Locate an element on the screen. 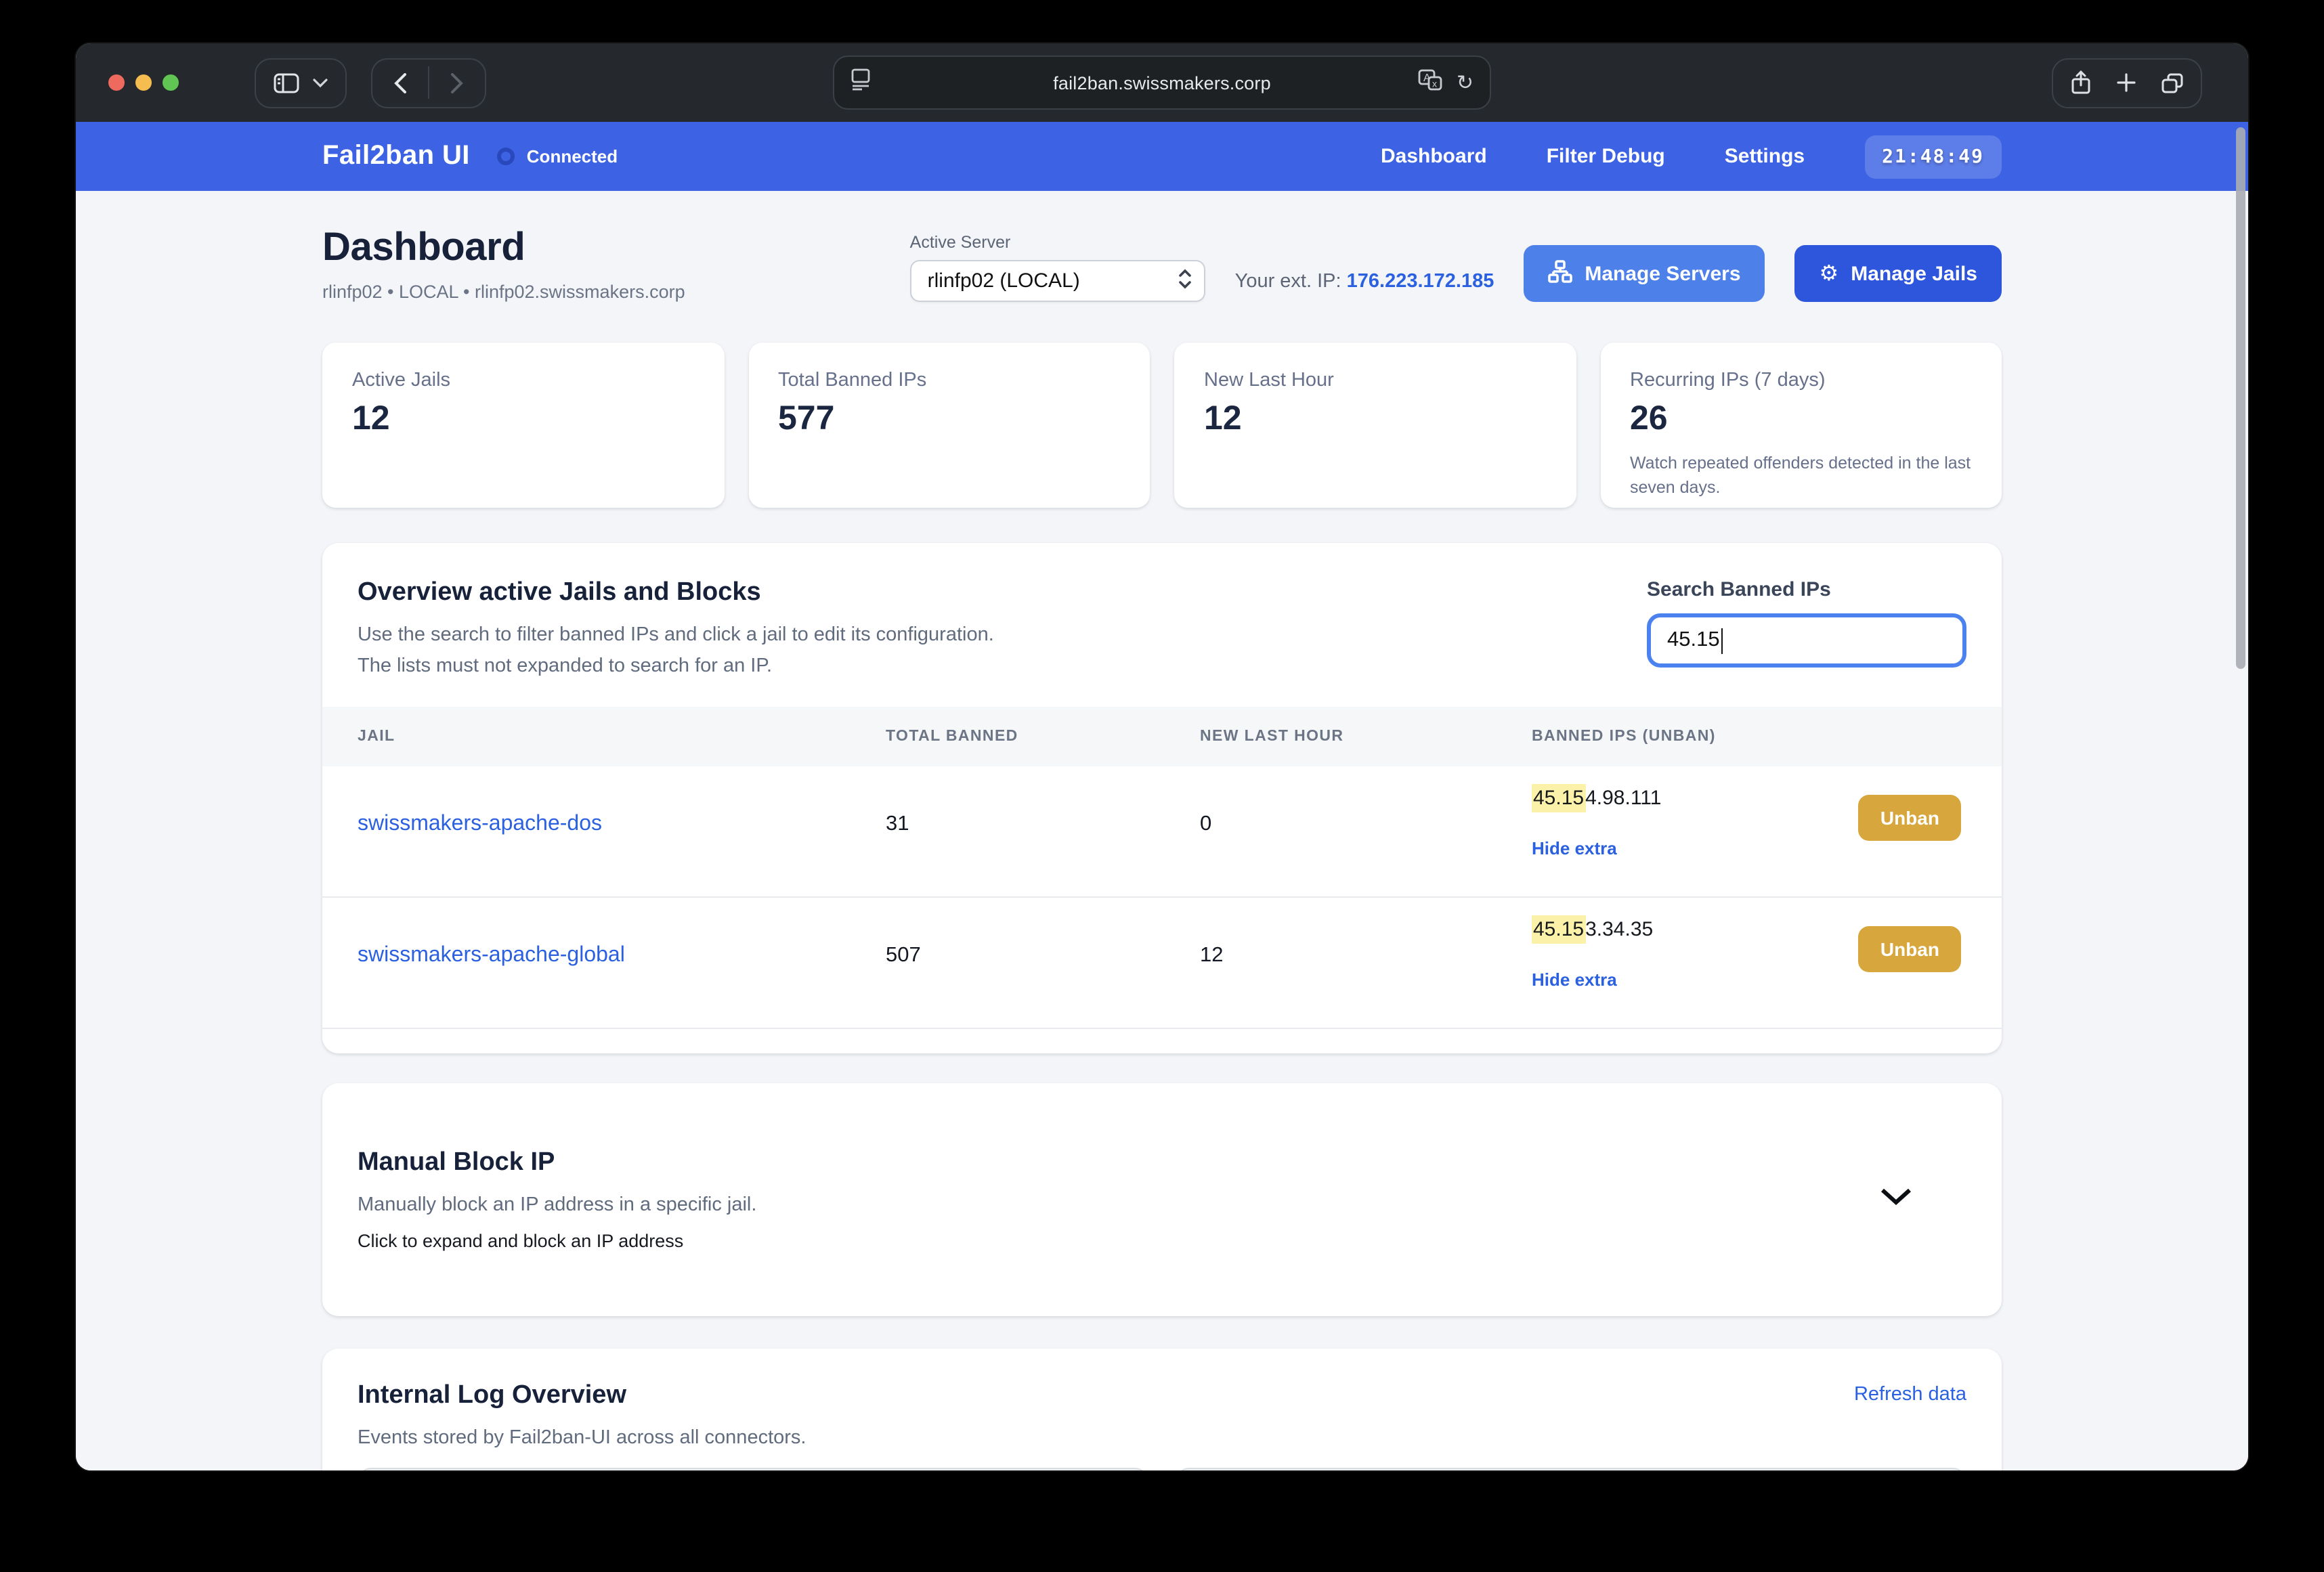 This screenshot has width=2324, height=1572. external-ip: Your ext. IP: 176.223.172.185 is located at coordinates (1364, 286).